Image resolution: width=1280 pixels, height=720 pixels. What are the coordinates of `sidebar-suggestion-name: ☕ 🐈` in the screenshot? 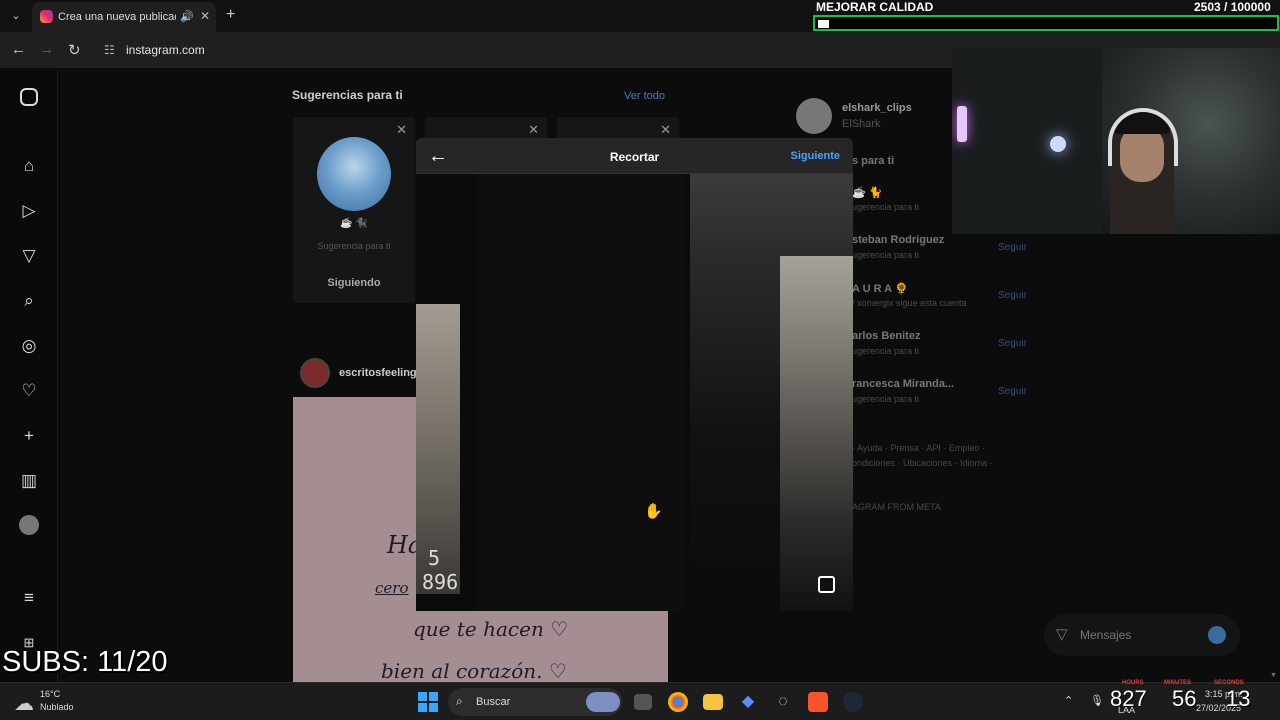 It's located at (867, 192).